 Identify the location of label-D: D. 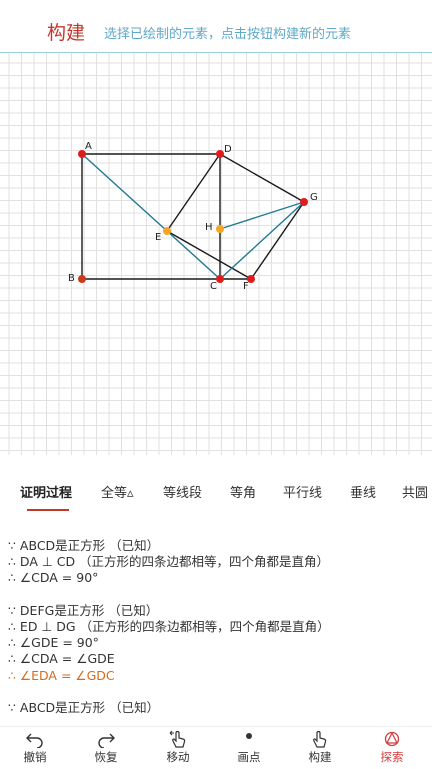
(228, 149).